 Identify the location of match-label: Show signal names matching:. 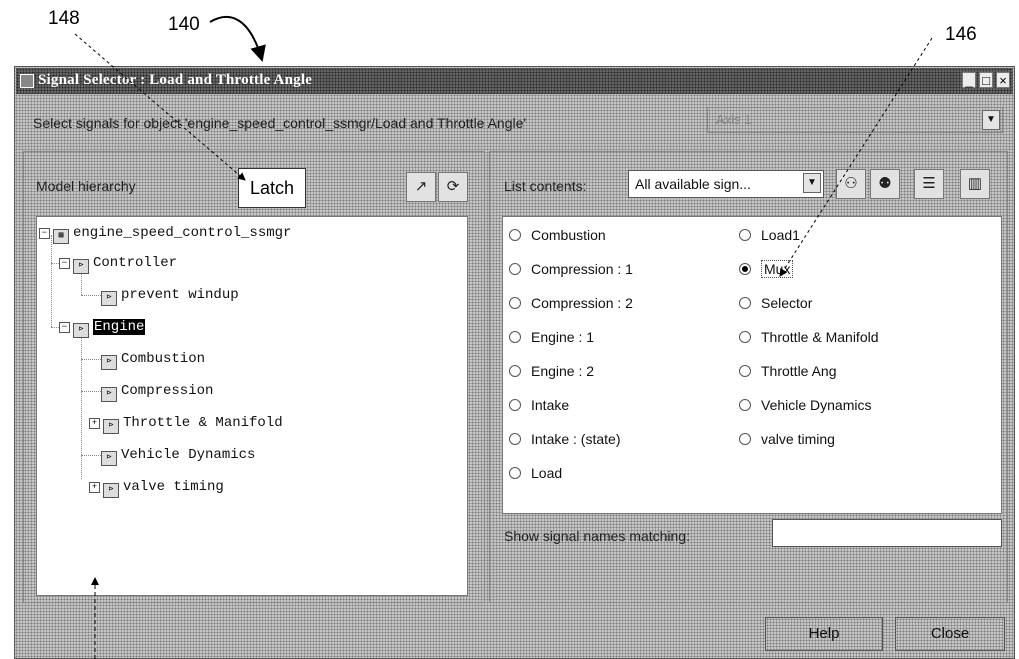
(597, 536).